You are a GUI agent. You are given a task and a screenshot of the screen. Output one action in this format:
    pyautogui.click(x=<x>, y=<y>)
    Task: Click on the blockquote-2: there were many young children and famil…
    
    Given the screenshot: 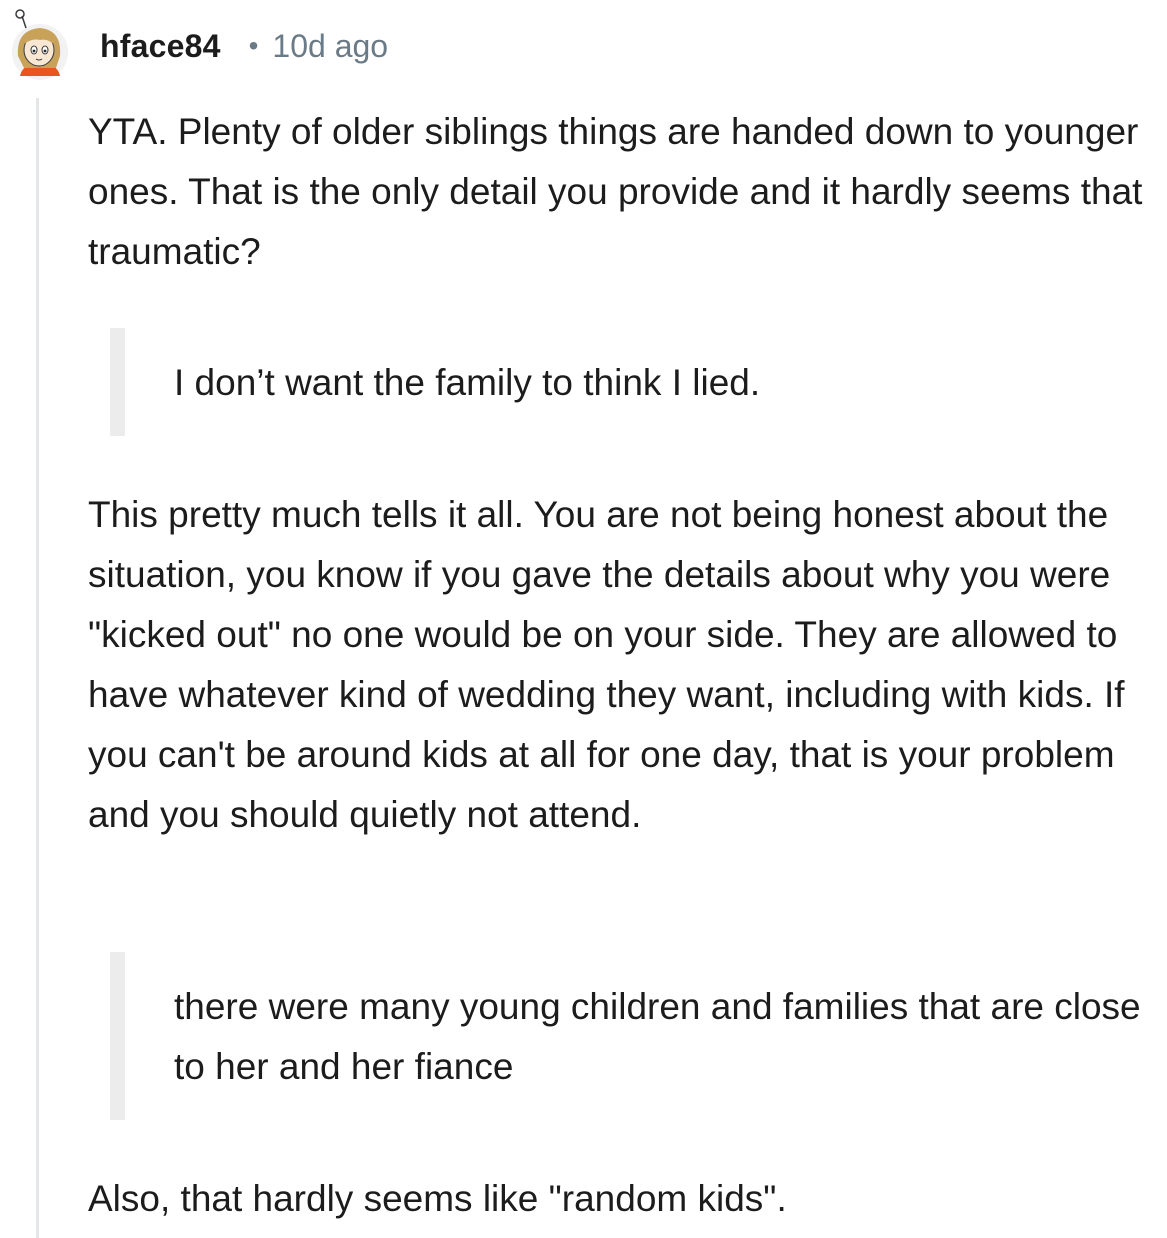 What is the action you would take?
    pyautogui.click(x=657, y=1036)
    